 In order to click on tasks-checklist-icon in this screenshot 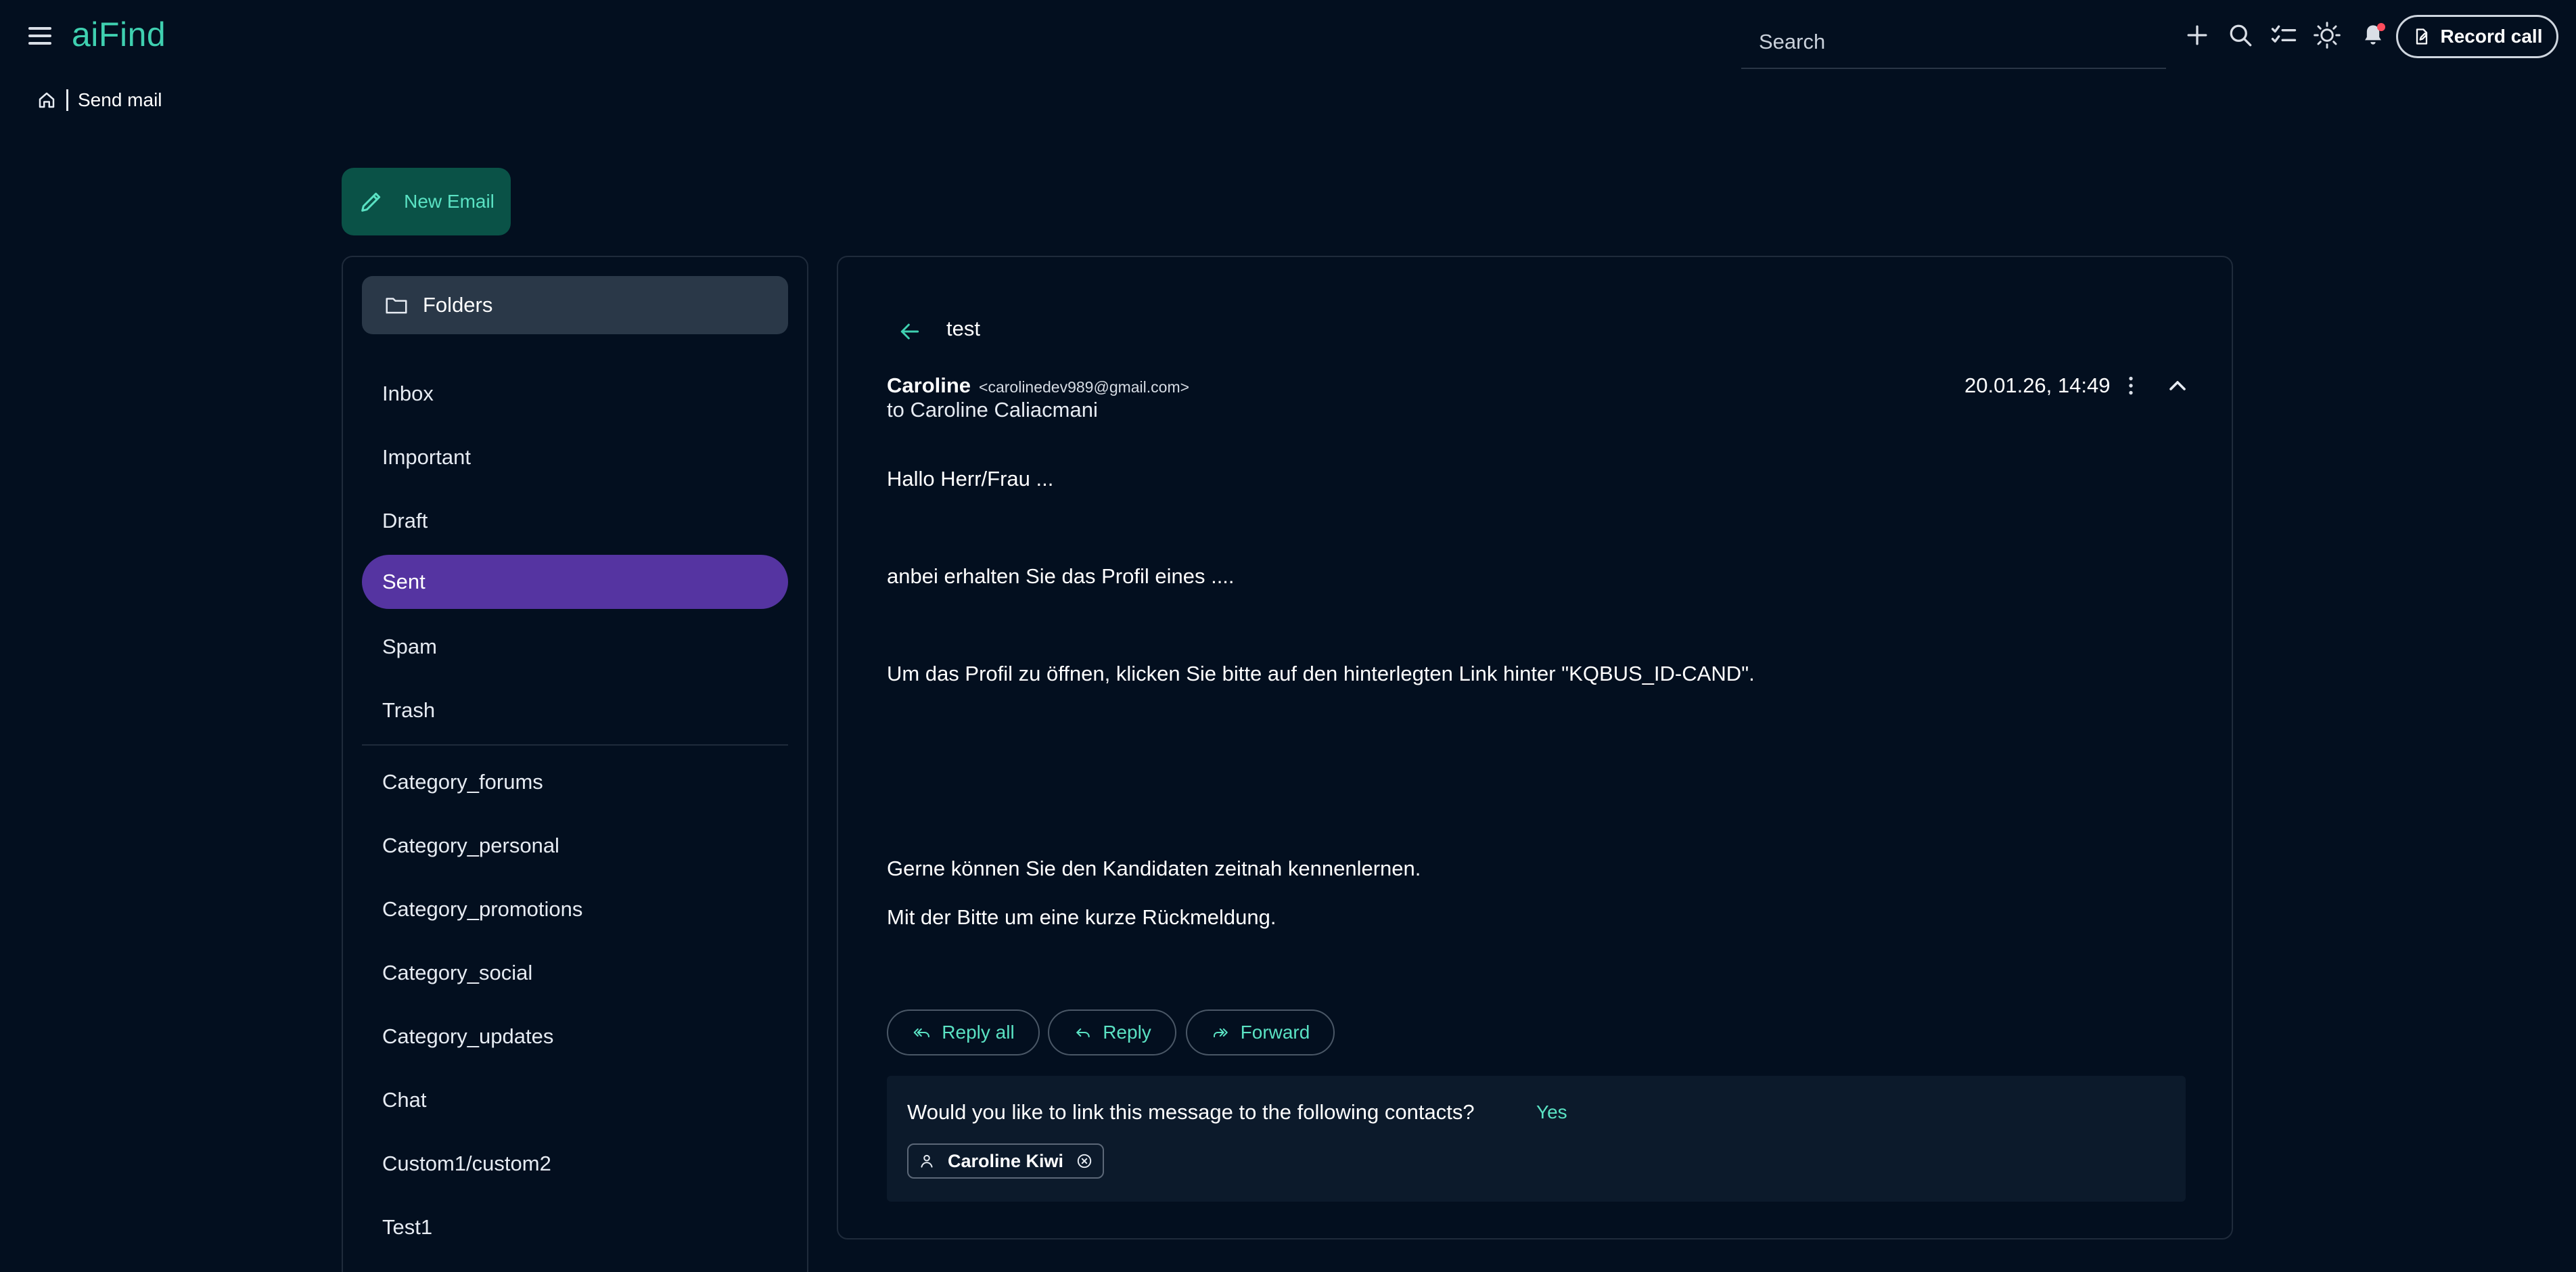, I will do `click(2284, 35)`.